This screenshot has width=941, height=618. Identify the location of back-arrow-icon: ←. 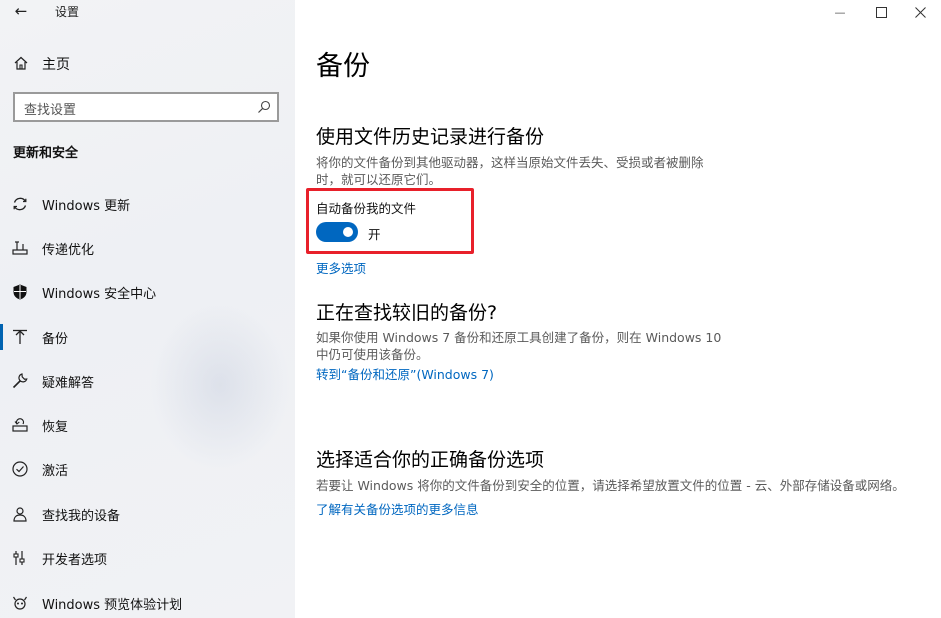
(21, 11).